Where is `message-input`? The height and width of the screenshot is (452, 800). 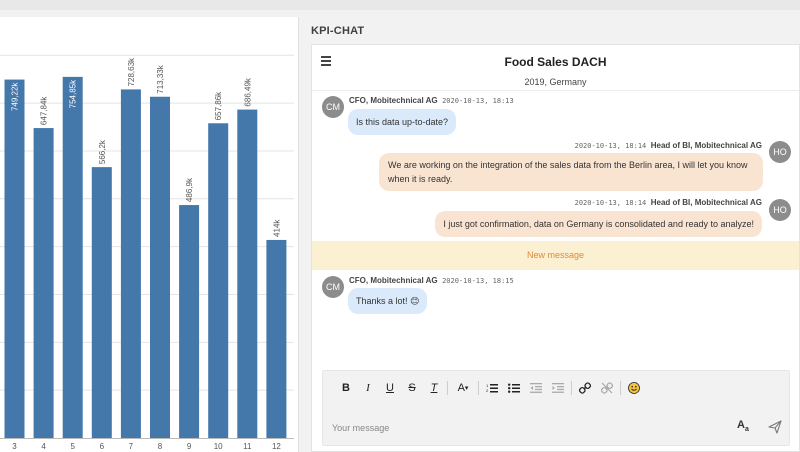 message-input is located at coordinates (522, 428).